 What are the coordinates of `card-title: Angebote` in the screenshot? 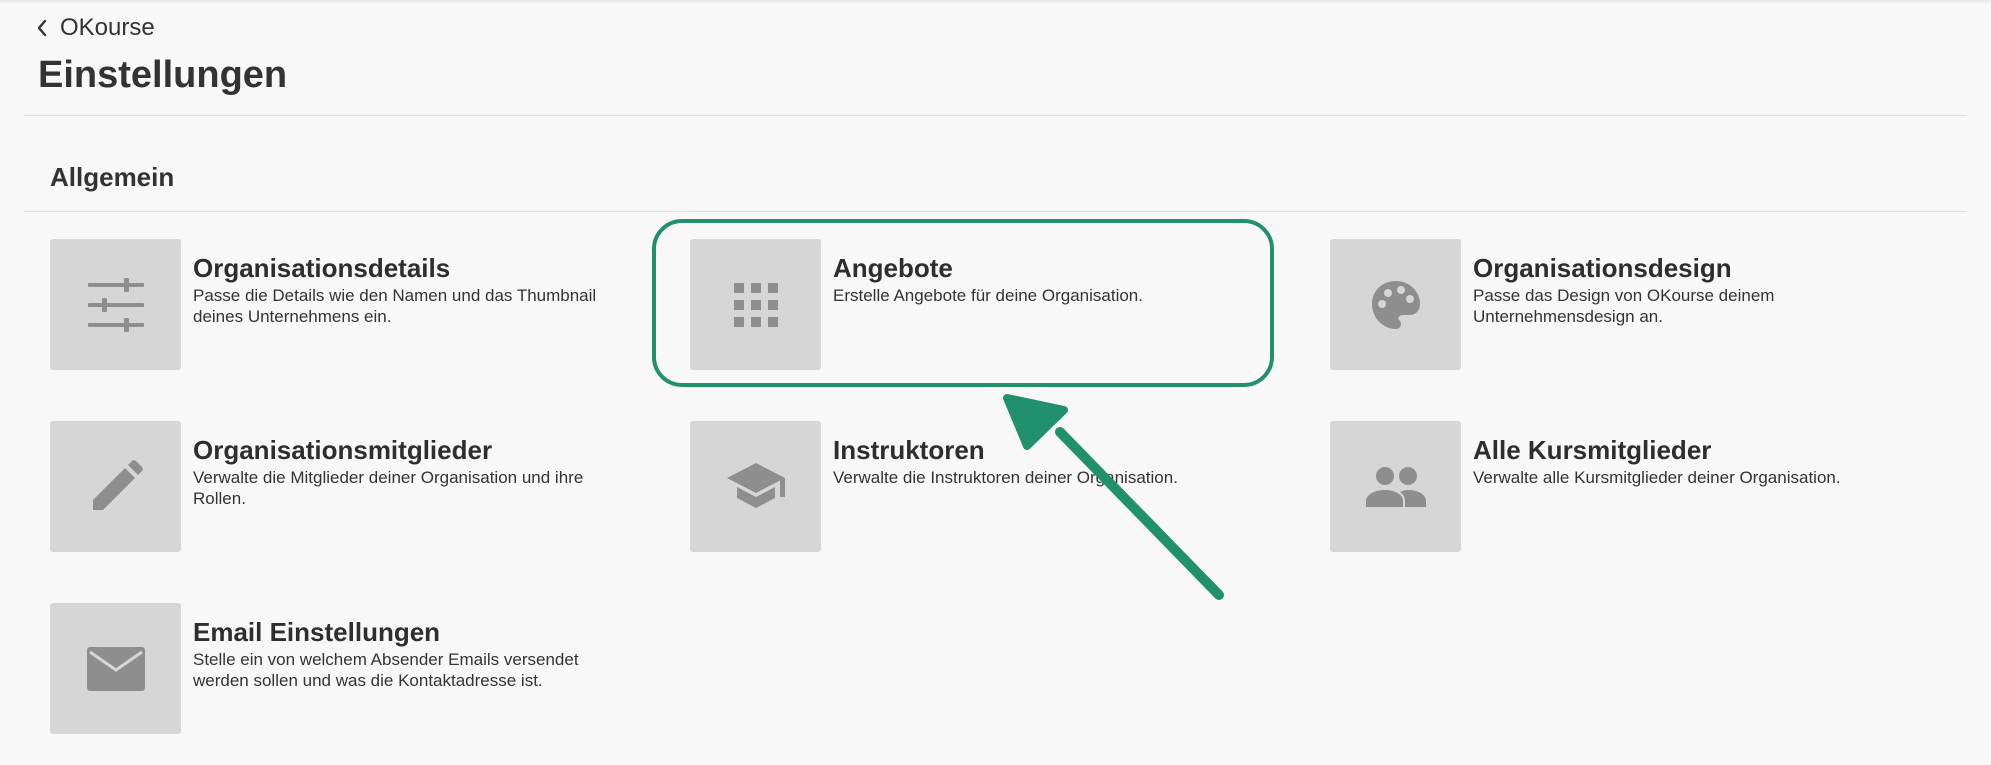 It's located at (893, 268).